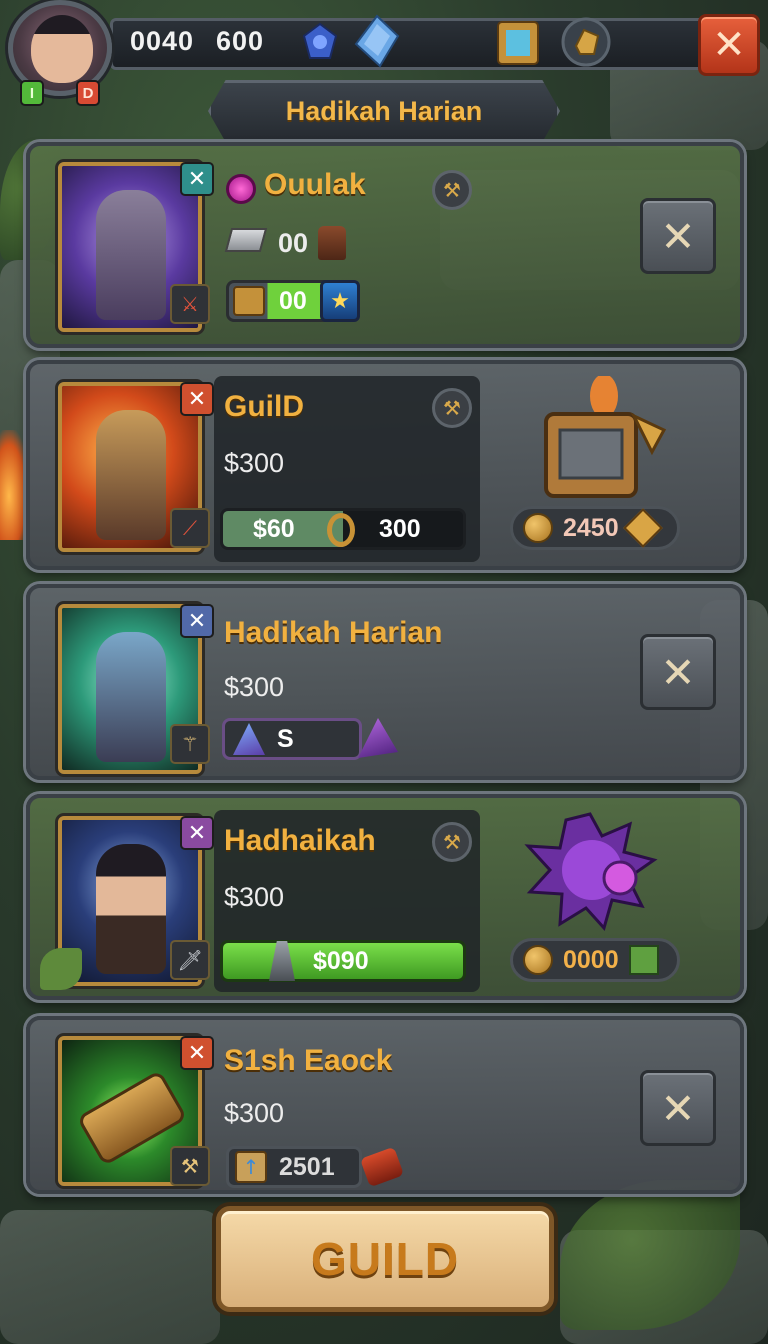 This screenshot has width=768, height=1344. What do you see at coordinates (254, 463) in the screenshot?
I see `card-price-2: $300` at bounding box center [254, 463].